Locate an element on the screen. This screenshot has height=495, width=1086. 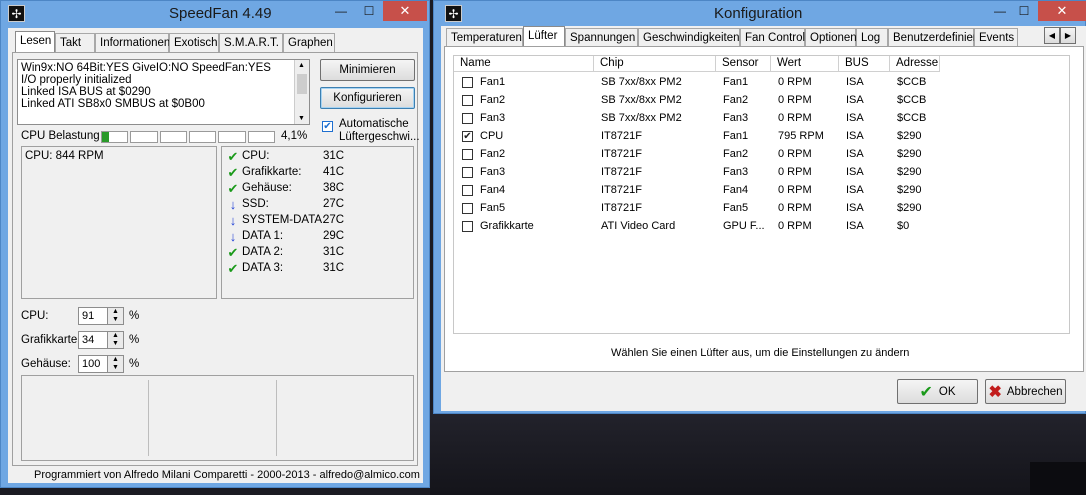
column-header: Adresse is located at coordinates (915, 64).